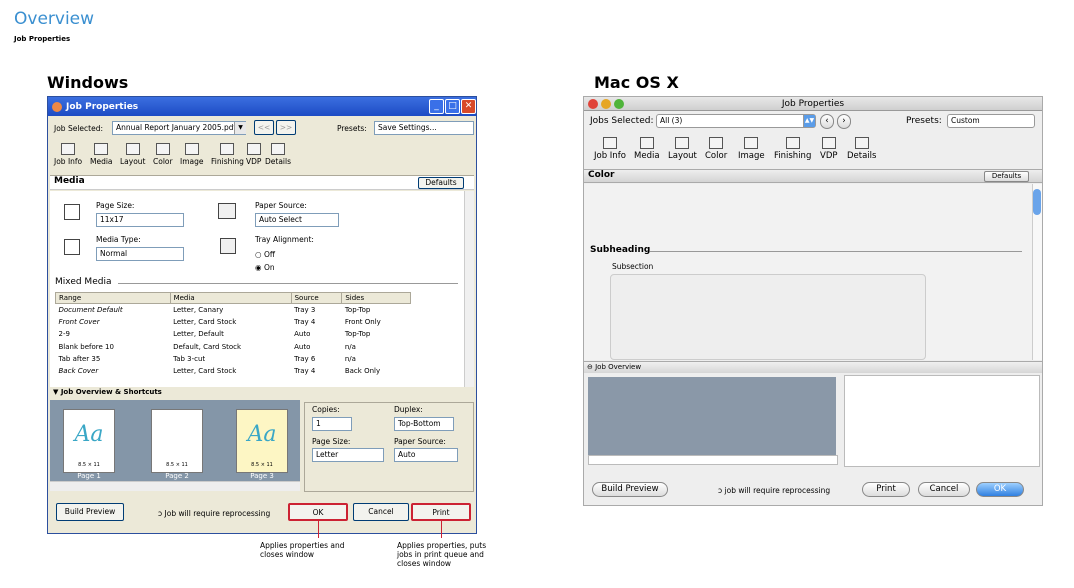 This screenshot has width=1074, height=588. Describe the element at coordinates (318, 423) in the screenshot. I see `copies-value: 1` at that location.